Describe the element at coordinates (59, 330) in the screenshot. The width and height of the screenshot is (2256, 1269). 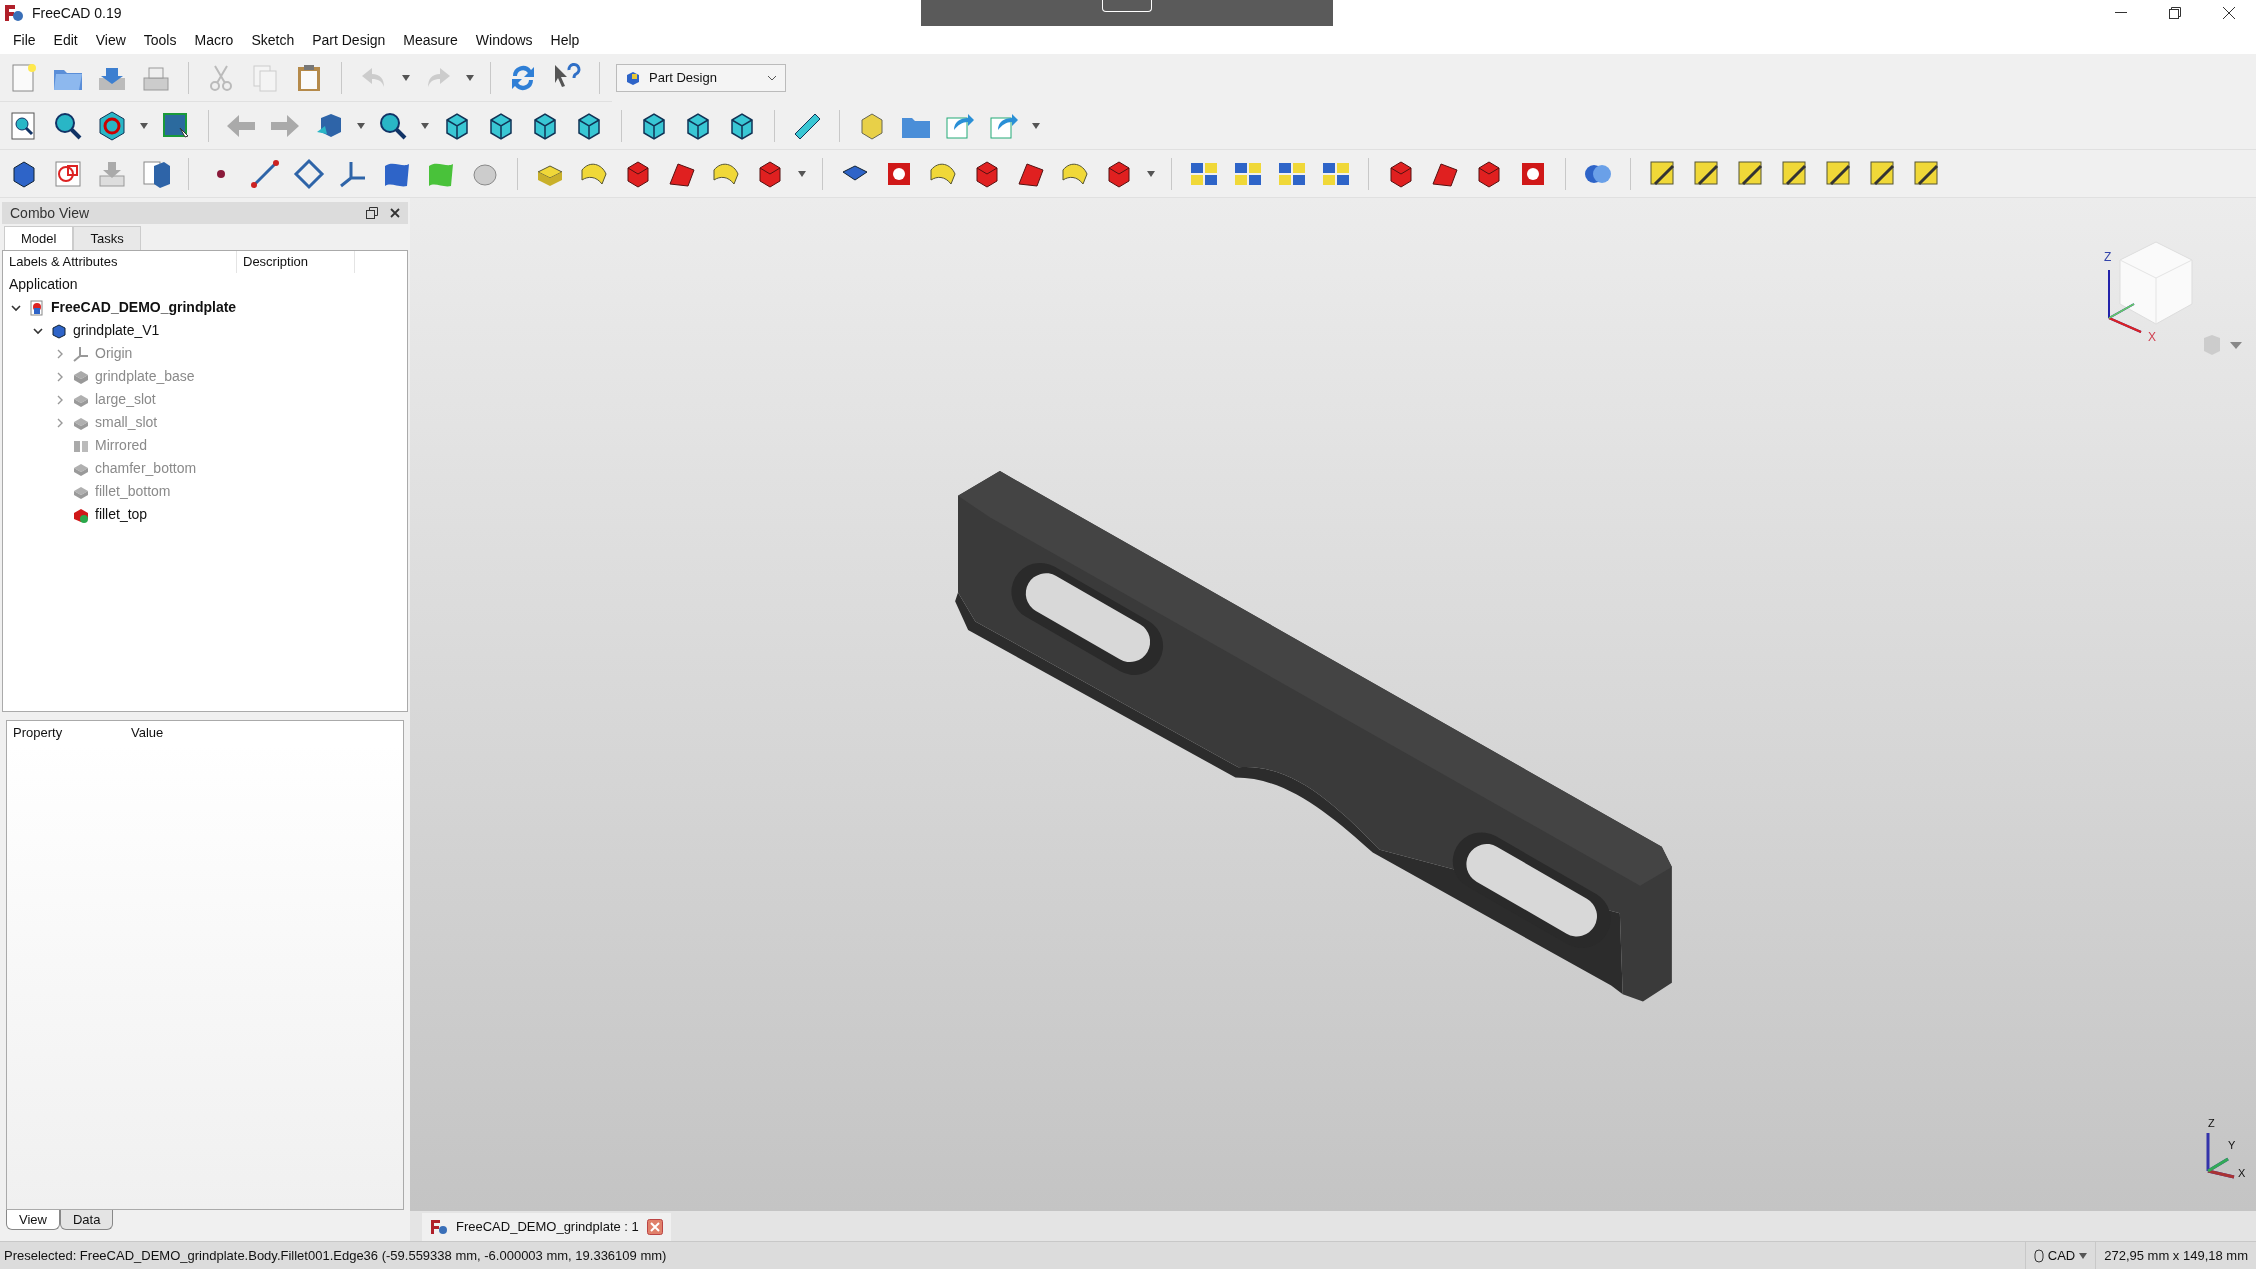
I see `body-icon` at that location.